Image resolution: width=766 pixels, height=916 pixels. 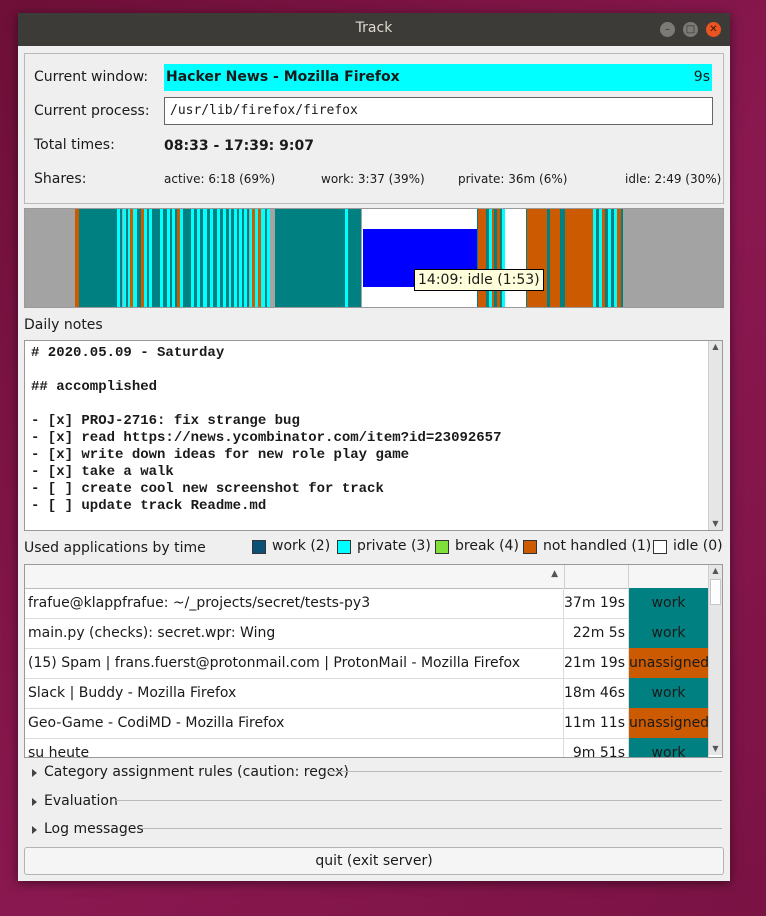 I want to click on minimize-button: –, so click(x=667, y=29).